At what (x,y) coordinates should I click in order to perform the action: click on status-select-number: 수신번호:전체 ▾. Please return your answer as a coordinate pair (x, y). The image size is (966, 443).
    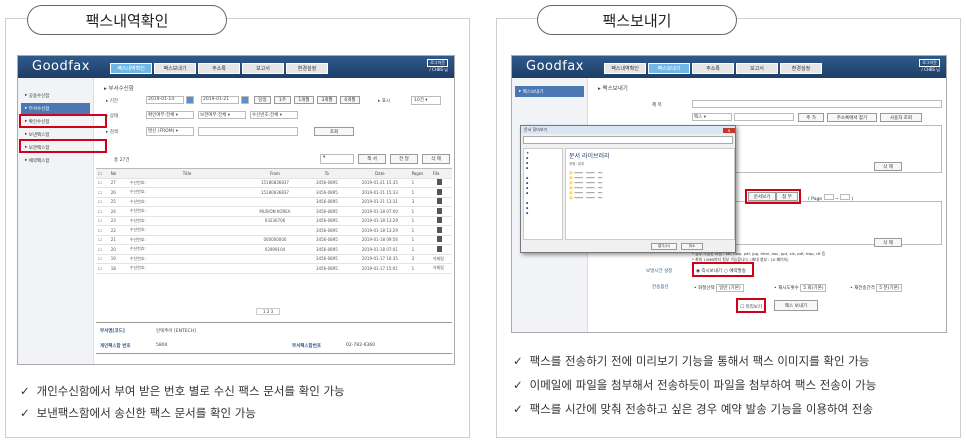
    Looking at the image, I should click on (274, 115).